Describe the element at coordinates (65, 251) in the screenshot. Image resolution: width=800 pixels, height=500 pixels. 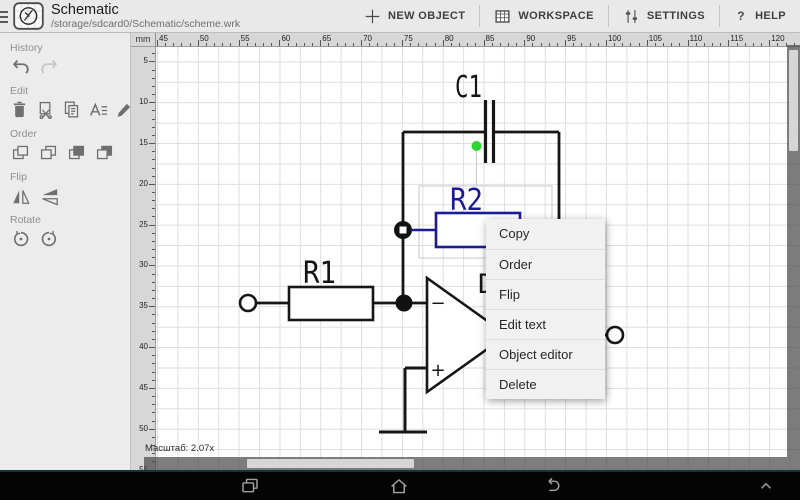
I see `tool-sidebar: History Edit Order Flip Rotate` at that location.